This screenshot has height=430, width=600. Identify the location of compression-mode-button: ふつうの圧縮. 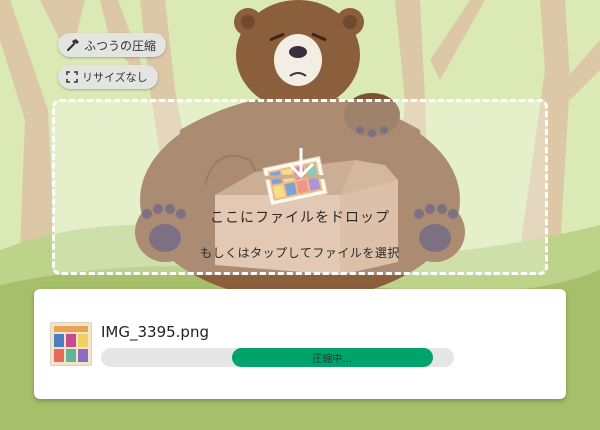
(112, 45).